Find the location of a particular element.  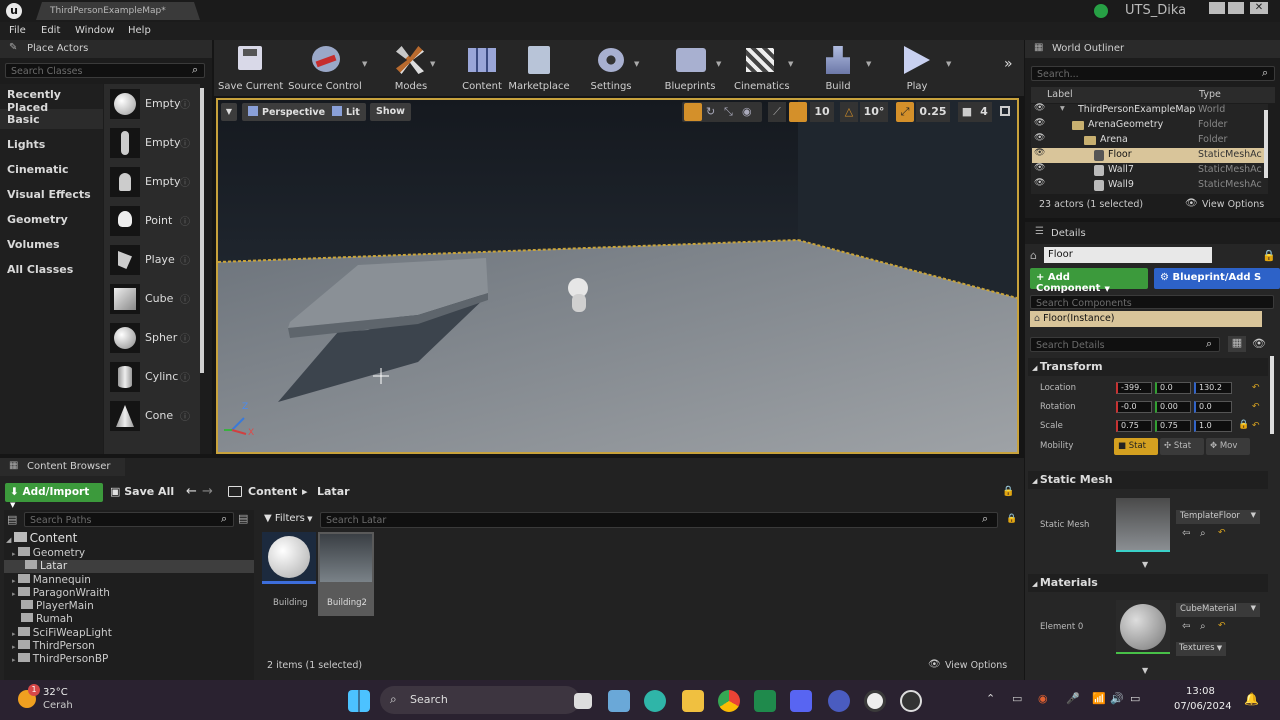

outliner-row: 👁 Wall7 StaticMeshAc is located at coordinates (1148, 170).